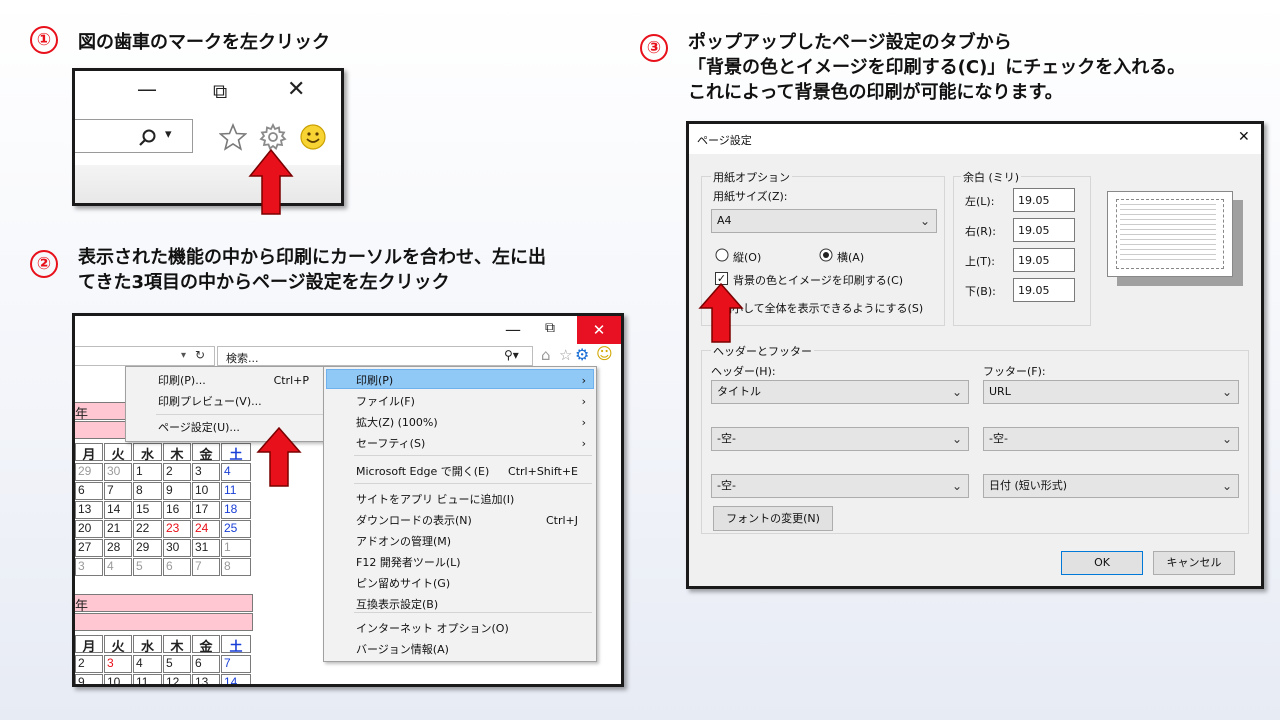  What do you see at coordinates (233, 137) in the screenshot?
I see `star-icon` at bounding box center [233, 137].